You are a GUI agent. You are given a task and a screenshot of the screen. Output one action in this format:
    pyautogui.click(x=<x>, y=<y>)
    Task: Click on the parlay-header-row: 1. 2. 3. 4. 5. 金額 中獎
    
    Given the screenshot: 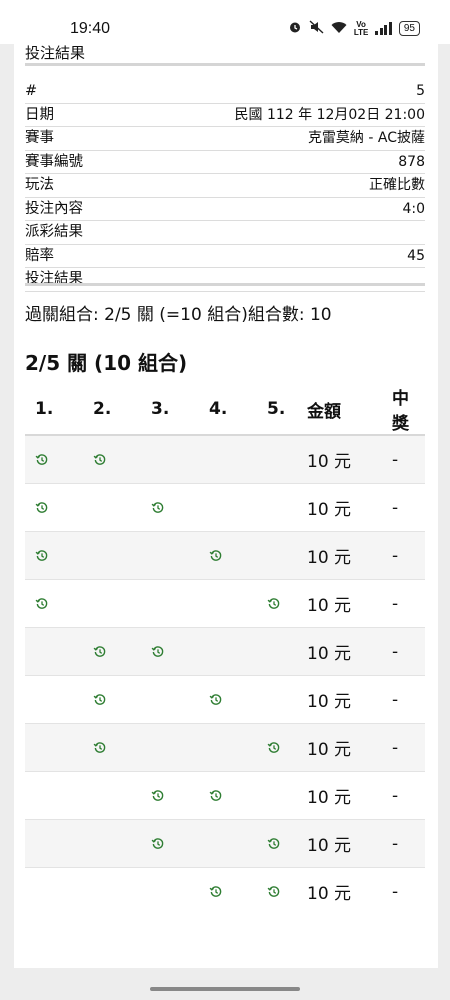 What is the action you would take?
    pyautogui.click(x=225, y=410)
    